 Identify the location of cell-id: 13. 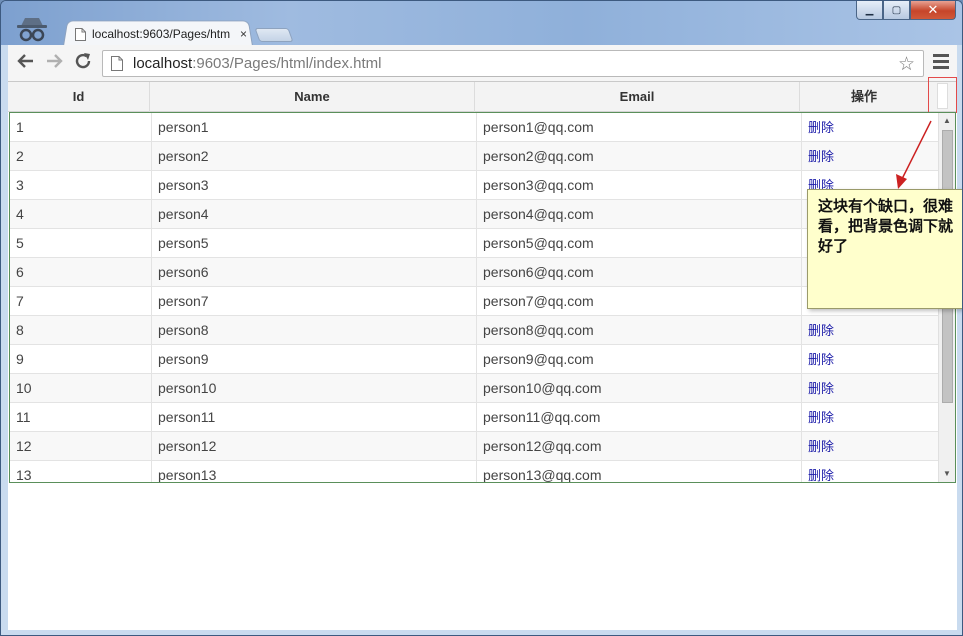
(81, 471).